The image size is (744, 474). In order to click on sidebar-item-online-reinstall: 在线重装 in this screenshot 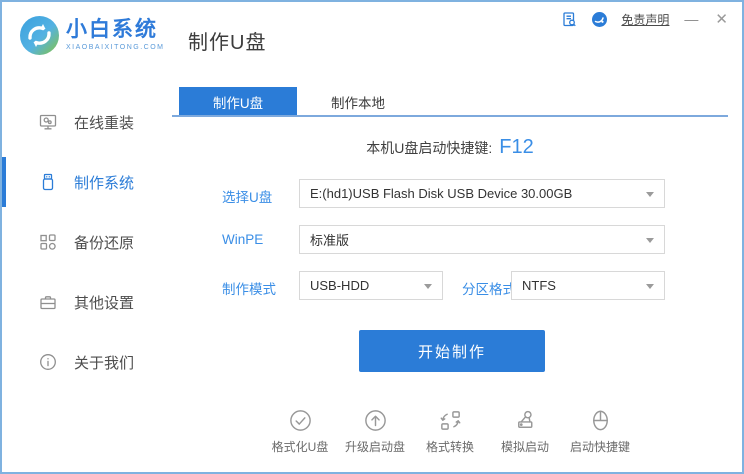, I will do `click(87, 122)`.